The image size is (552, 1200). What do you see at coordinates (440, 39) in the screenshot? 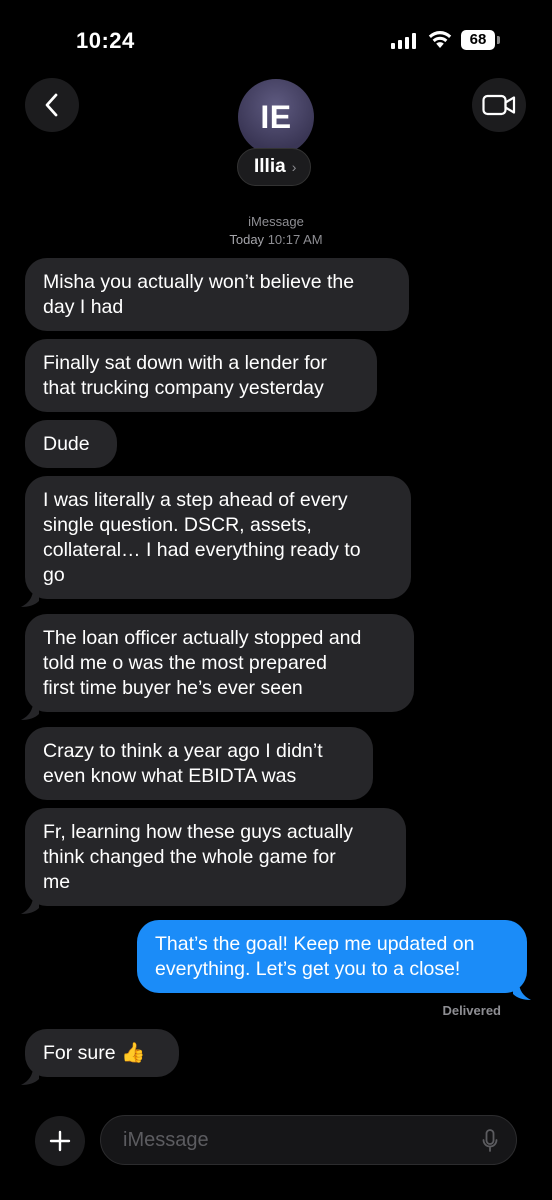
I see `wifi-icon` at bounding box center [440, 39].